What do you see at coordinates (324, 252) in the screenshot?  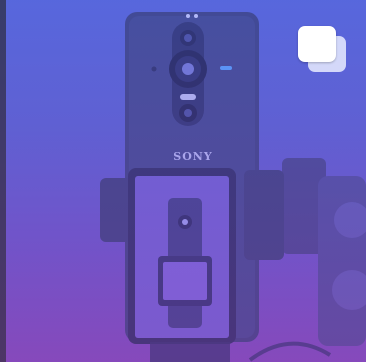 I see `rig-right` at bounding box center [324, 252].